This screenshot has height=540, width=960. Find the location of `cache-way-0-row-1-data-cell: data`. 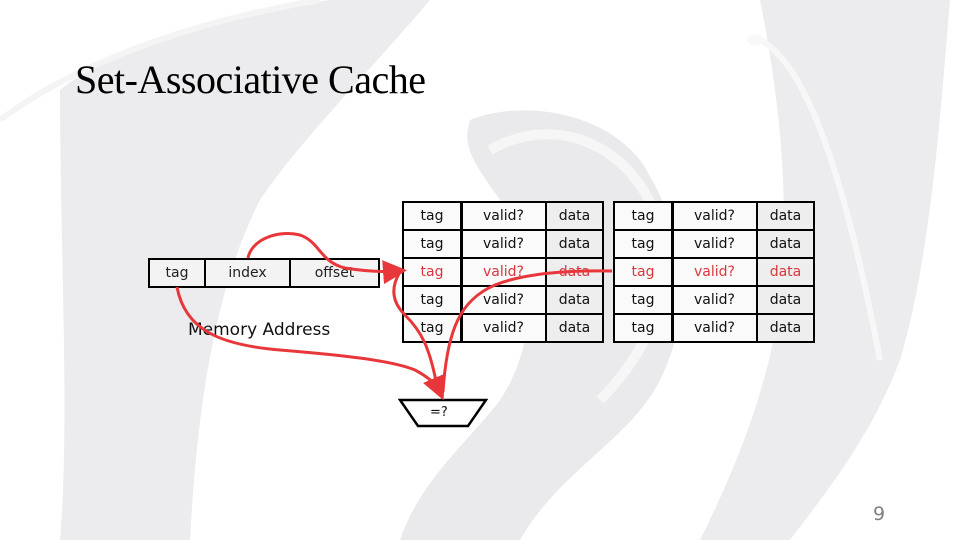

cache-way-0-row-1-data-cell: data is located at coordinates (574, 244).